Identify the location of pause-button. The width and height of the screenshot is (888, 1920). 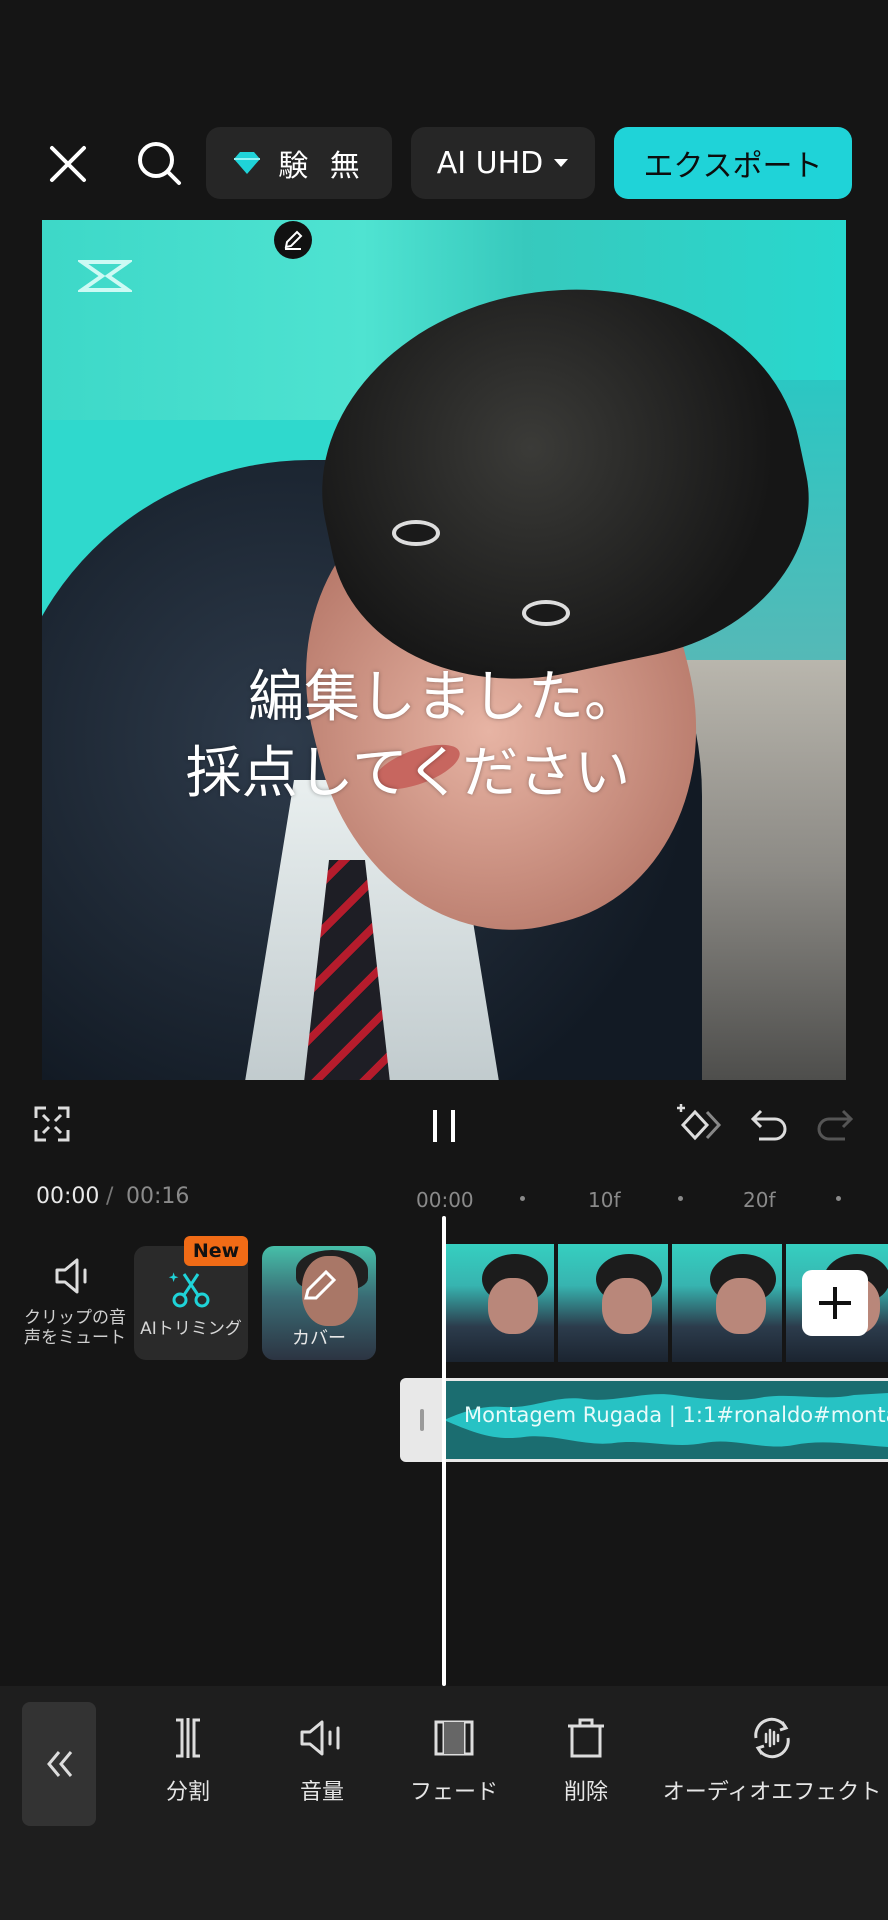
(444, 1126).